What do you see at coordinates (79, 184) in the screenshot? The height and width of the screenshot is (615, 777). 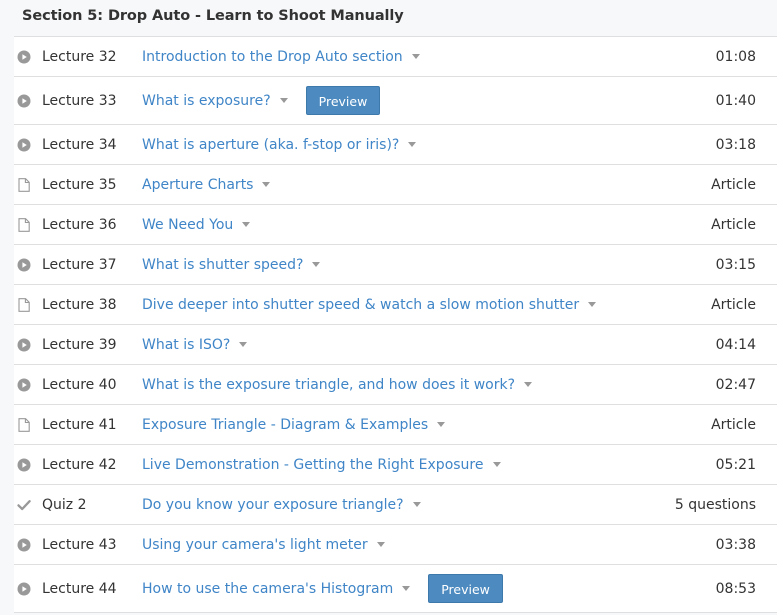 I see `lecture-number: Lecture 35` at bounding box center [79, 184].